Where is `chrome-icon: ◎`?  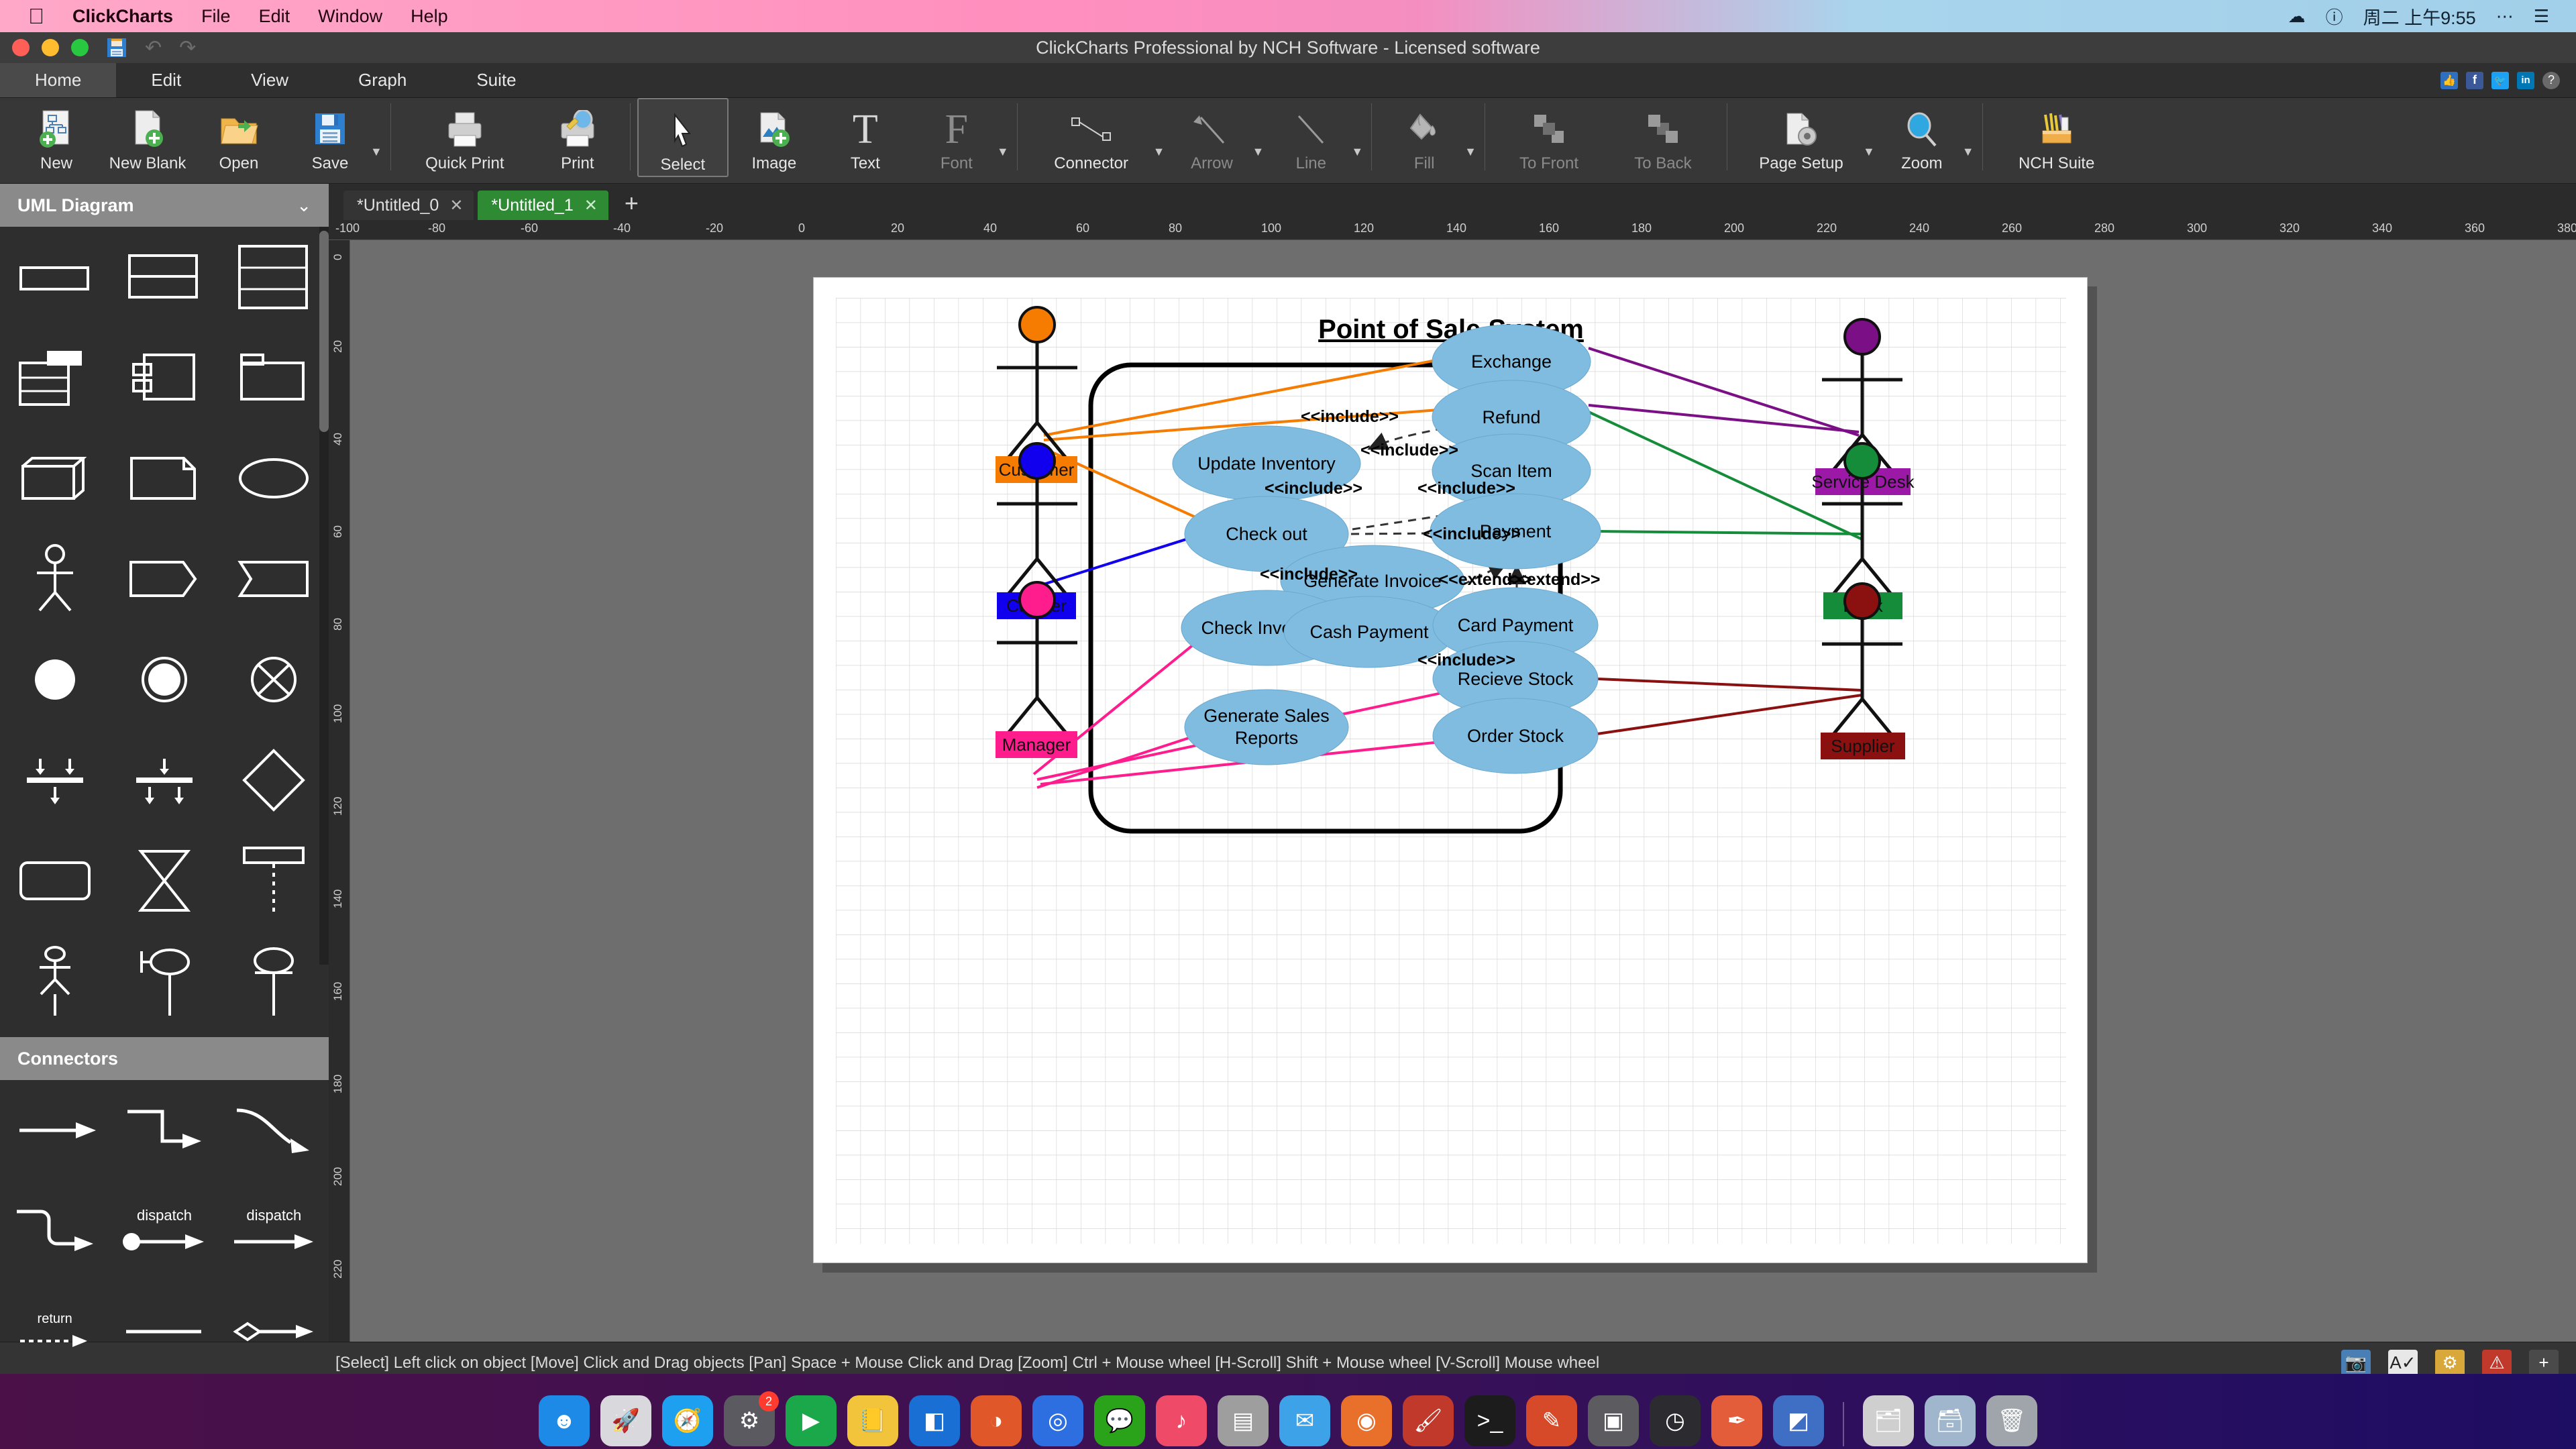 chrome-icon: ◎ is located at coordinates (1057, 1420).